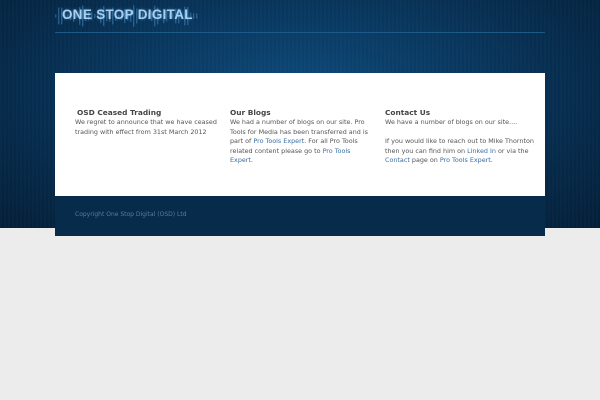  Describe the element at coordinates (512, 150) in the screenshot. I see `contact-text-2: or via the` at that location.